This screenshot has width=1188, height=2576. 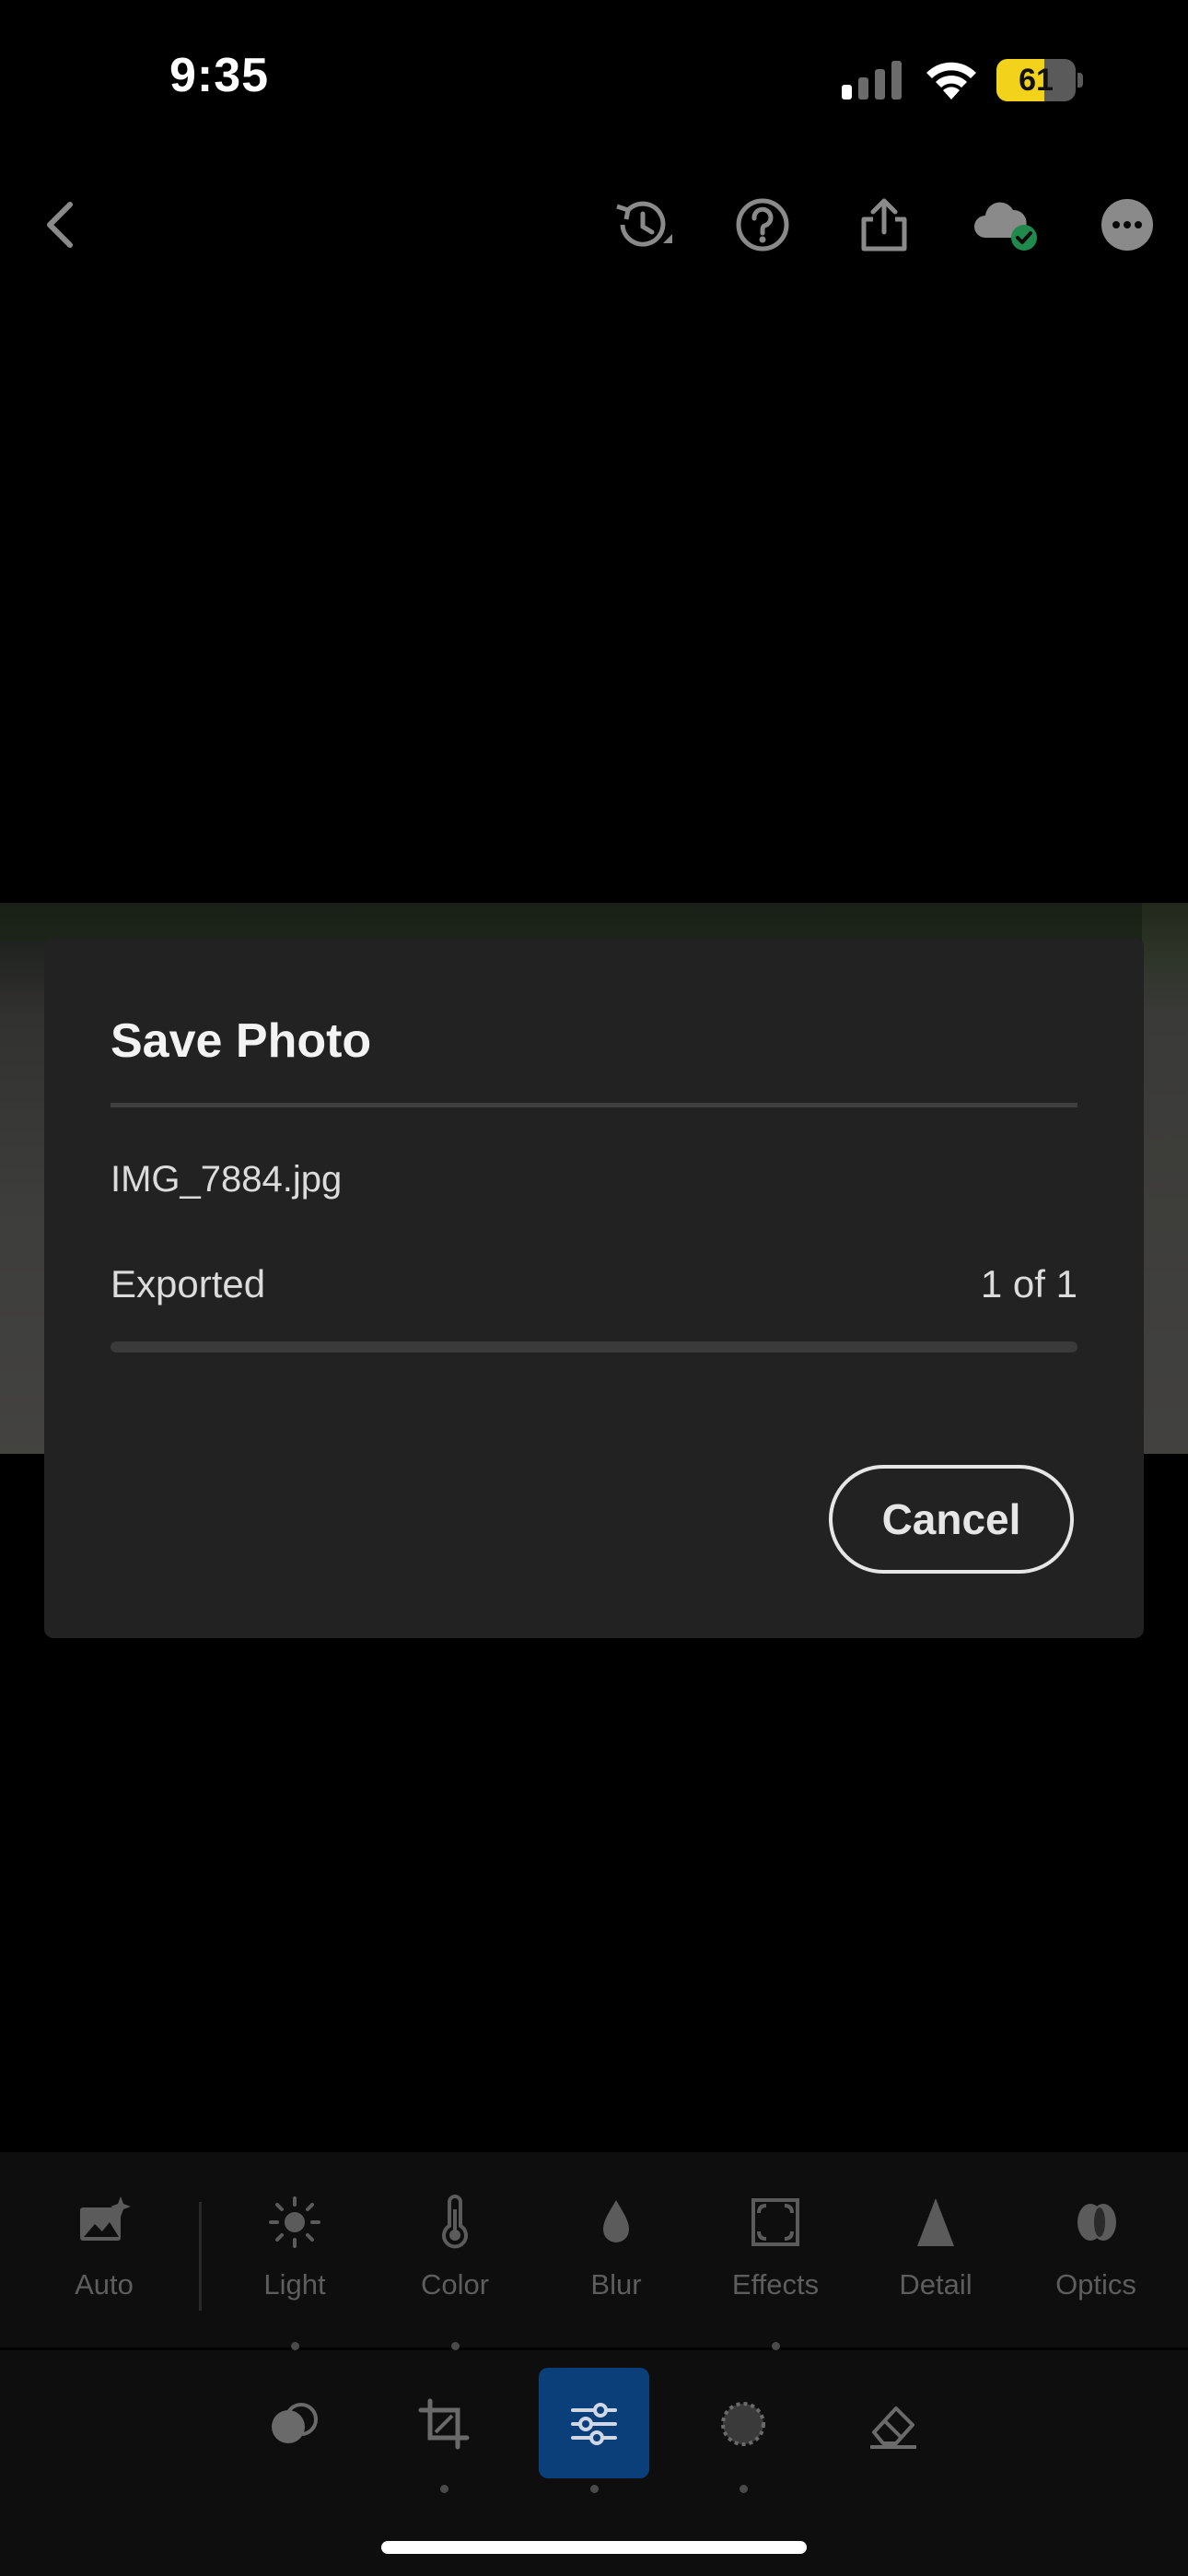 What do you see at coordinates (884, 225) in the screenshot?
I see `share-icon` at bounding box center [884, 225].